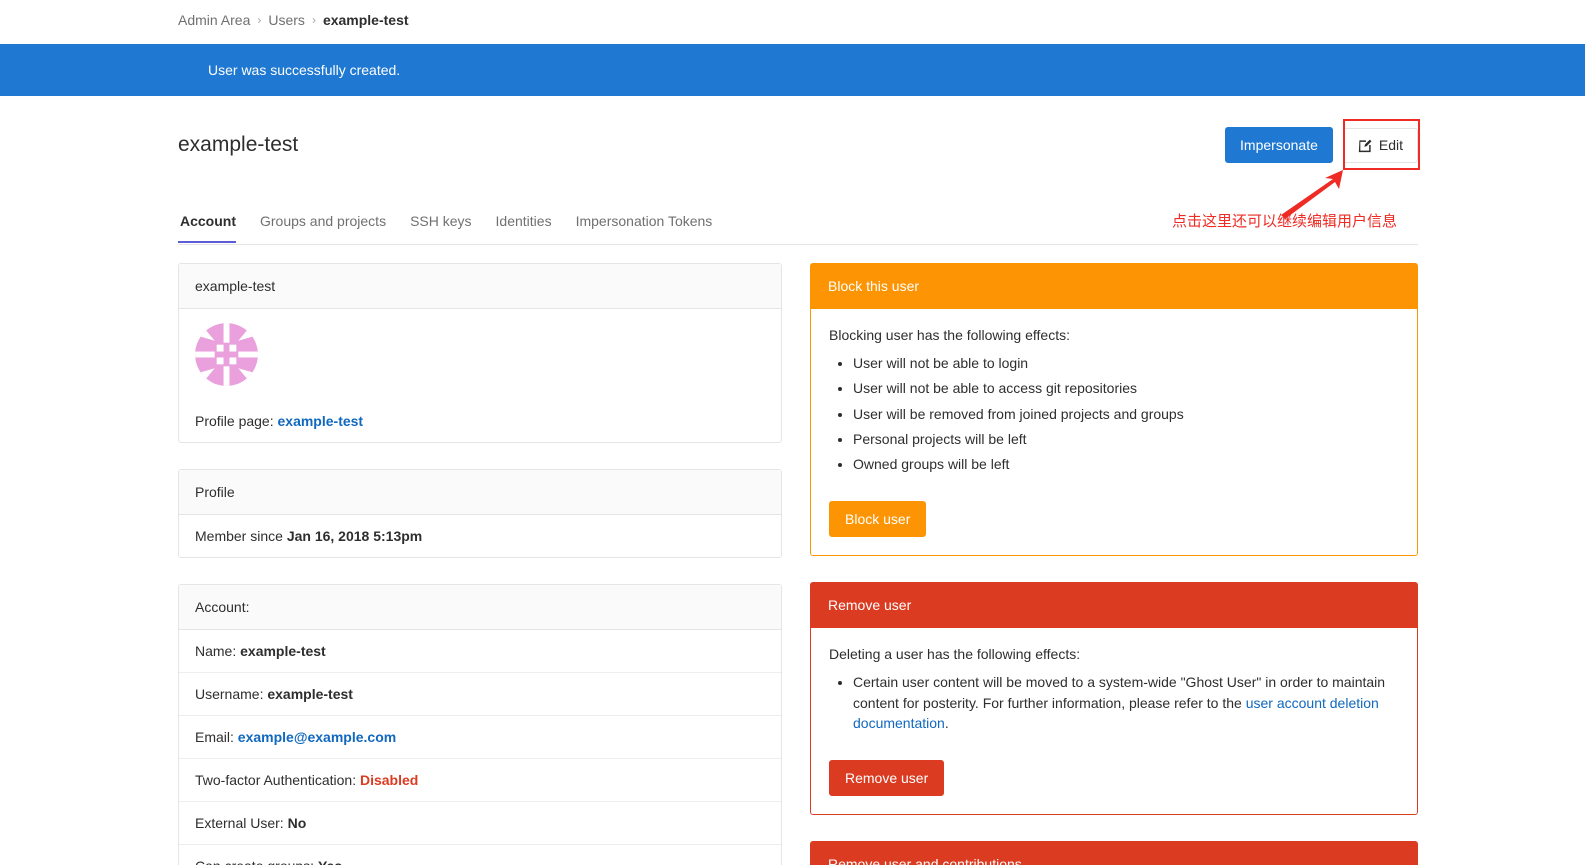  Describe the element at coordinates (304, 70) in the screenshot. I see `flash-message: User was successfully created.` at that location.